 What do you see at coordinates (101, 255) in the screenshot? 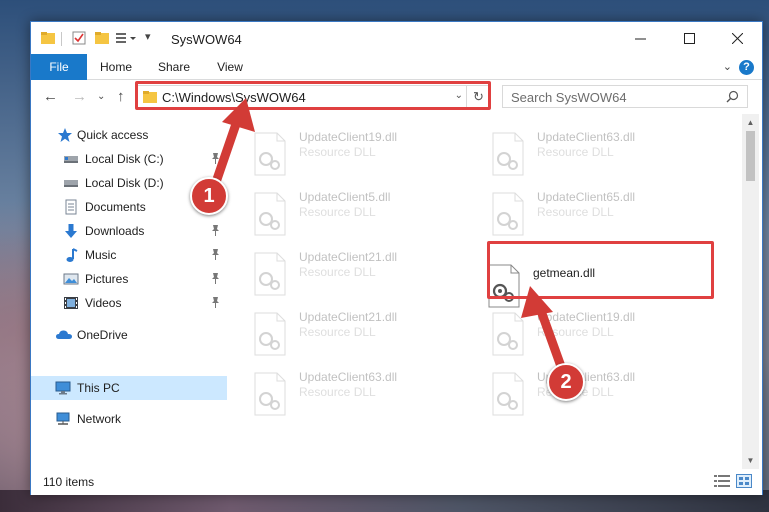
I see `sidebar-item-label: Music` at bounding box center [101, 255].